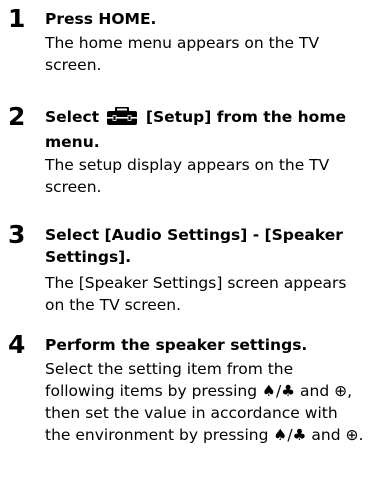 The image size is (371, 480). I want to click on step-number: 4, so click(17, 344).